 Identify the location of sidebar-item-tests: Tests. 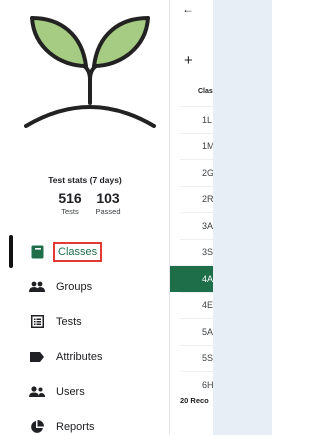
(85, 321).